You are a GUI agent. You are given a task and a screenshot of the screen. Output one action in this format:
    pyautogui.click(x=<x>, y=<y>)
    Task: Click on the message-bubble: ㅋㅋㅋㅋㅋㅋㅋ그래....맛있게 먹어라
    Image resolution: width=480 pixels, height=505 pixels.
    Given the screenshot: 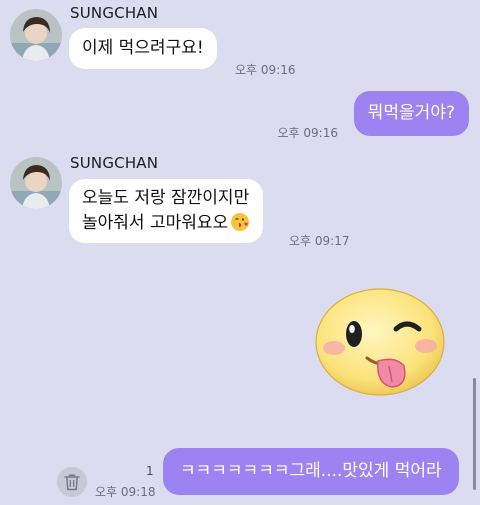 What is the action you would take?
    pyautogui.click(x=311, y=471)
    